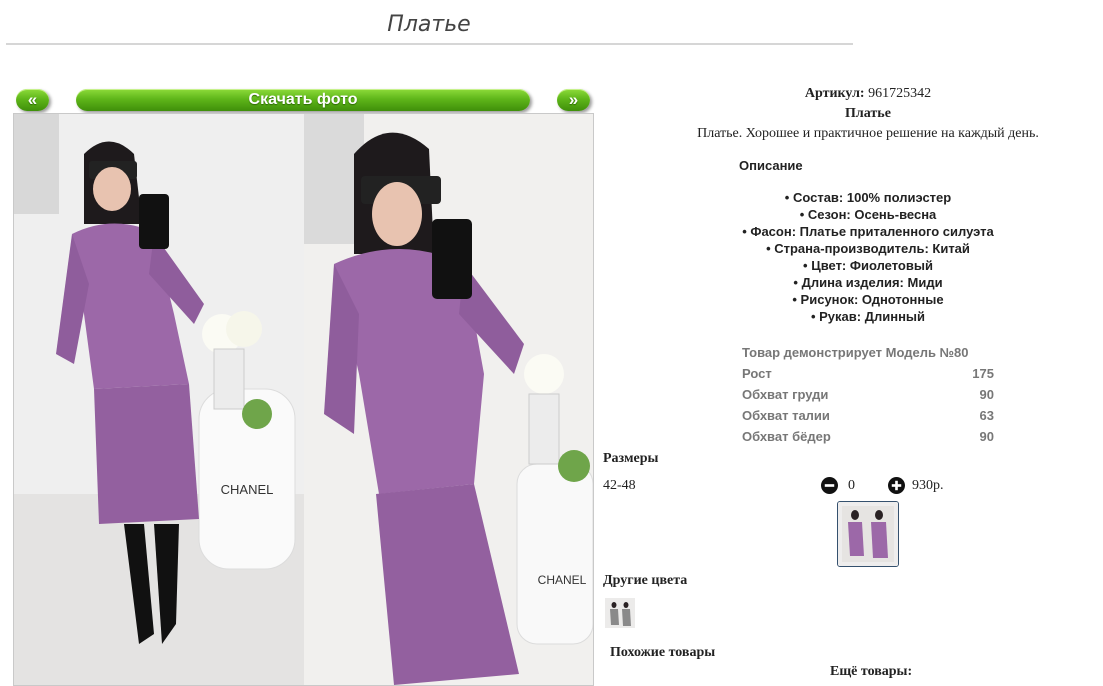 This screenshot has height=686, width=1103. I want to click on next-photo-button: », so click(573, 100).